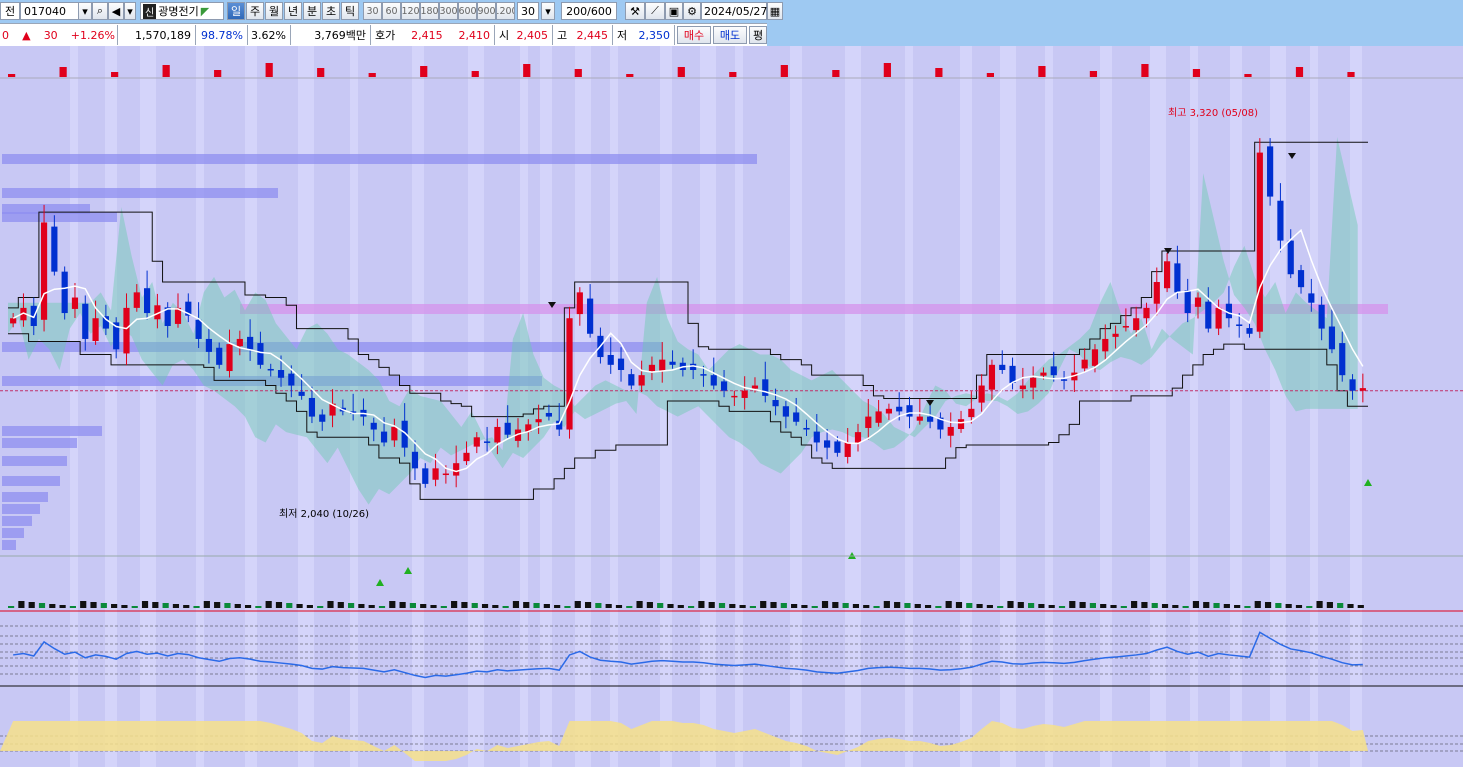 Image resolution: width=1463 pixels, height=767 pixels. I want to click on settings-button: ⚙, so click(692, 11).